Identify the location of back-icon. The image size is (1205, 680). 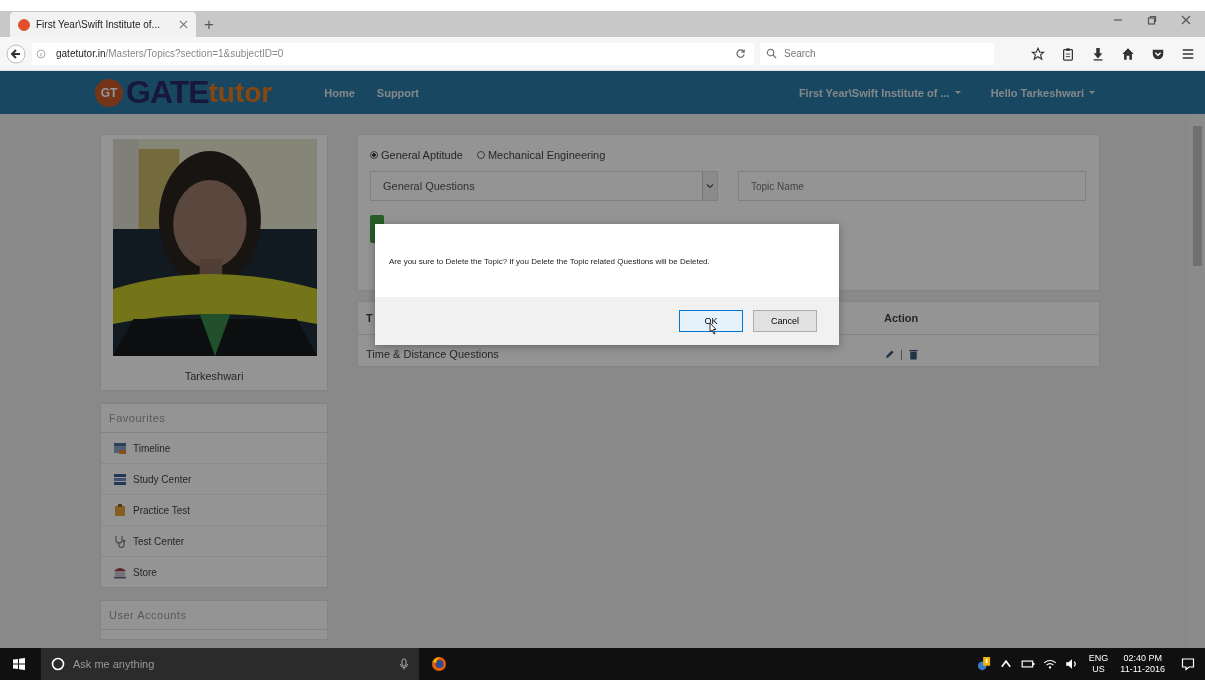
(16, 53).